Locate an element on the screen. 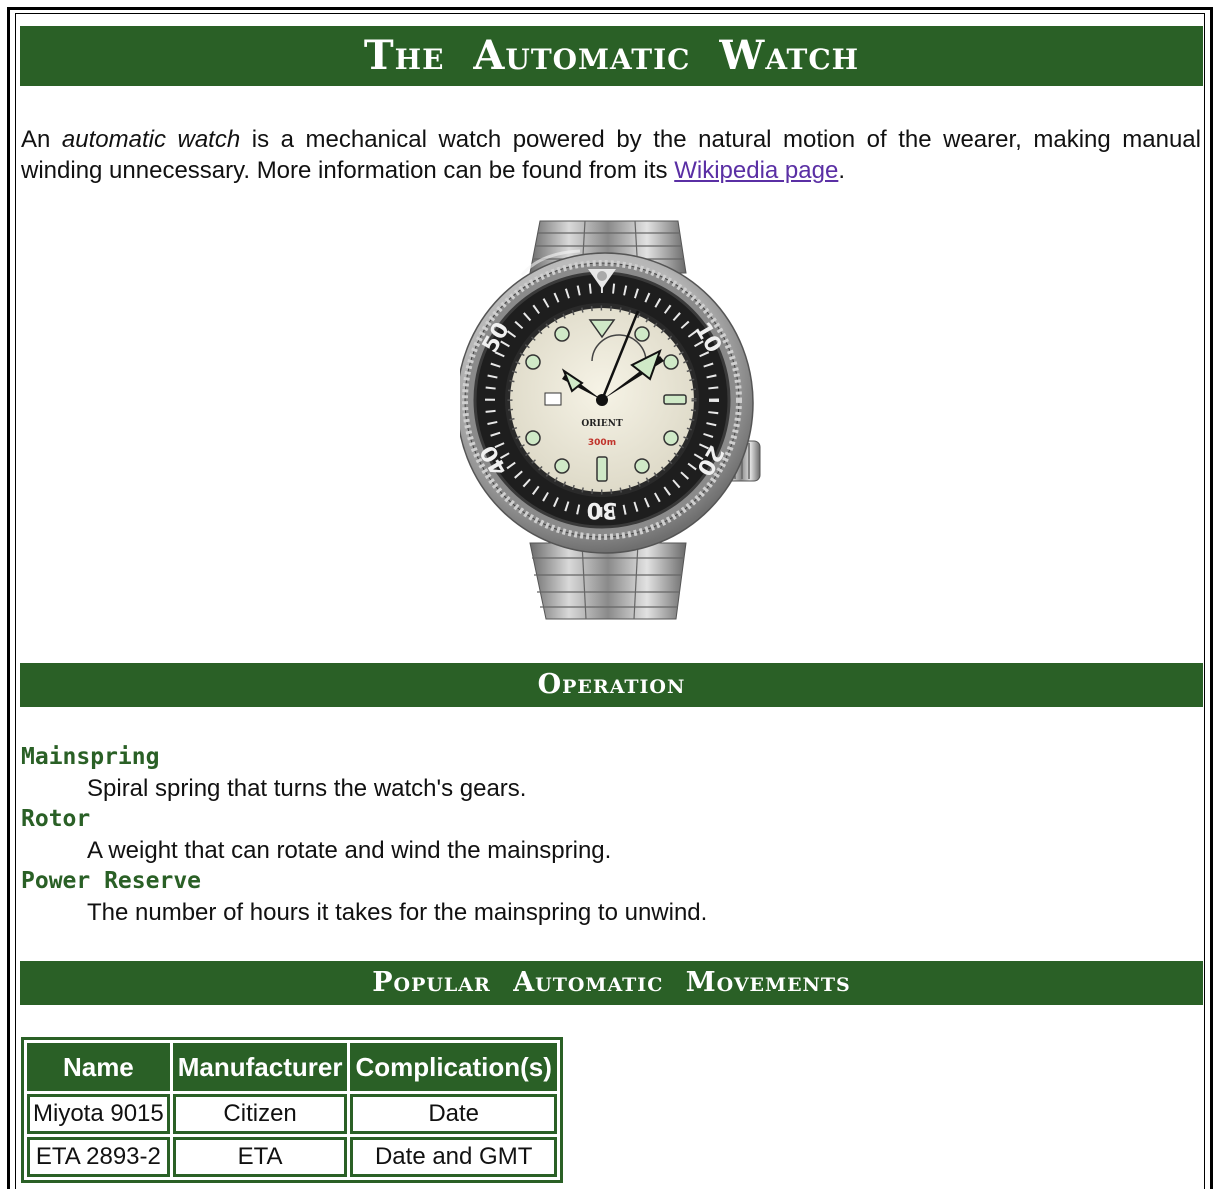  watch-image: 10 20 30 40 50 ORIENT 300m is located at coordinates (611, 418).